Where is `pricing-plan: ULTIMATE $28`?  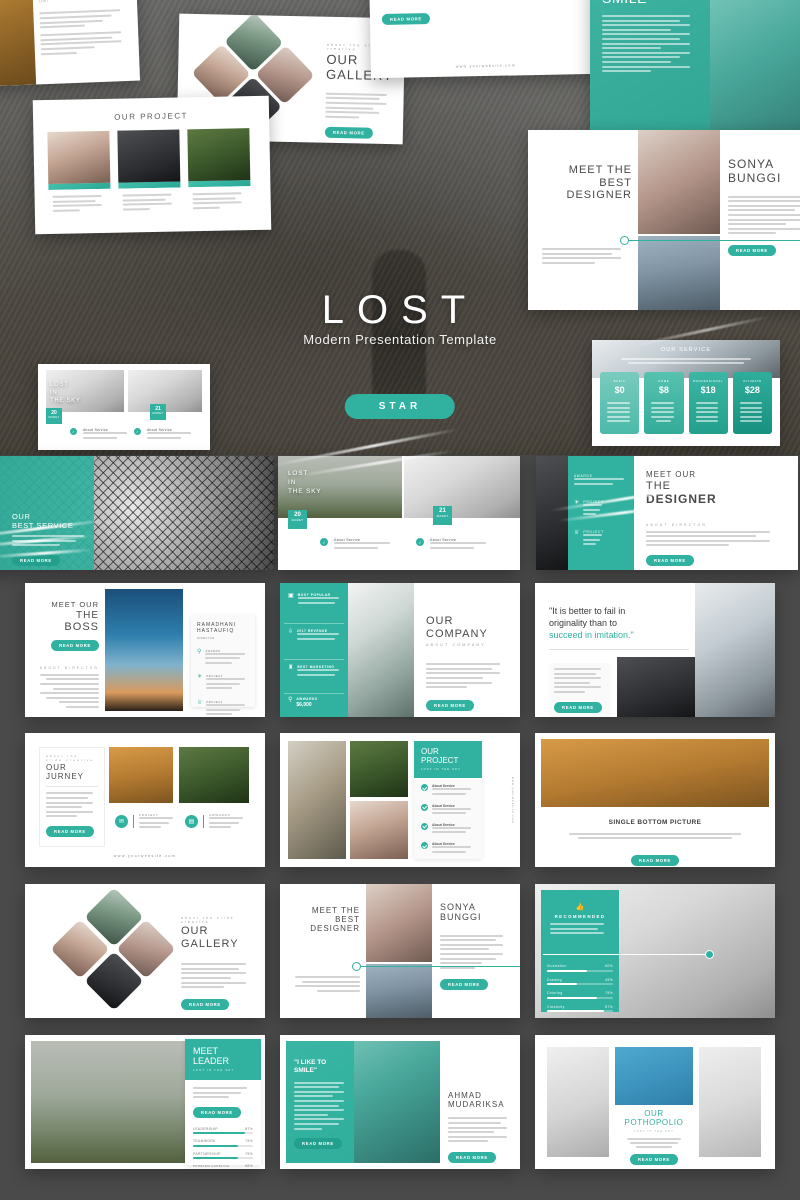 pricing-plan: ULTIMATE $28 is located at coordinates (752, 403).